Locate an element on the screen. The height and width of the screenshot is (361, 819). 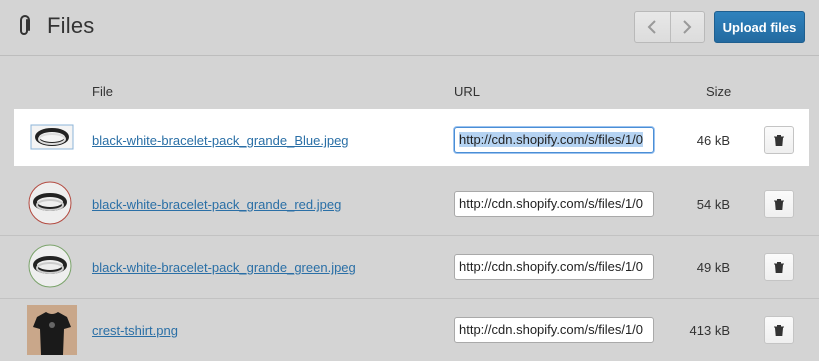
chevron-left-icon is located at coordinates (651, 27).